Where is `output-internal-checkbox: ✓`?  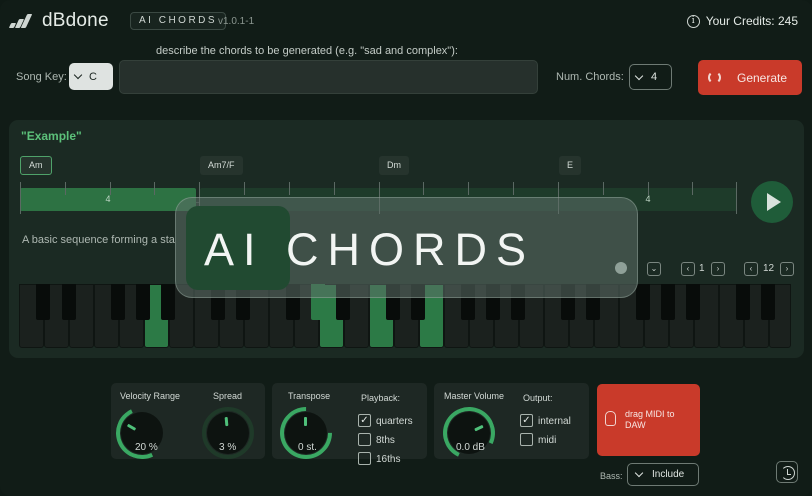 output-internal-checkbox: ✓ is located at coordinates (526, 420).